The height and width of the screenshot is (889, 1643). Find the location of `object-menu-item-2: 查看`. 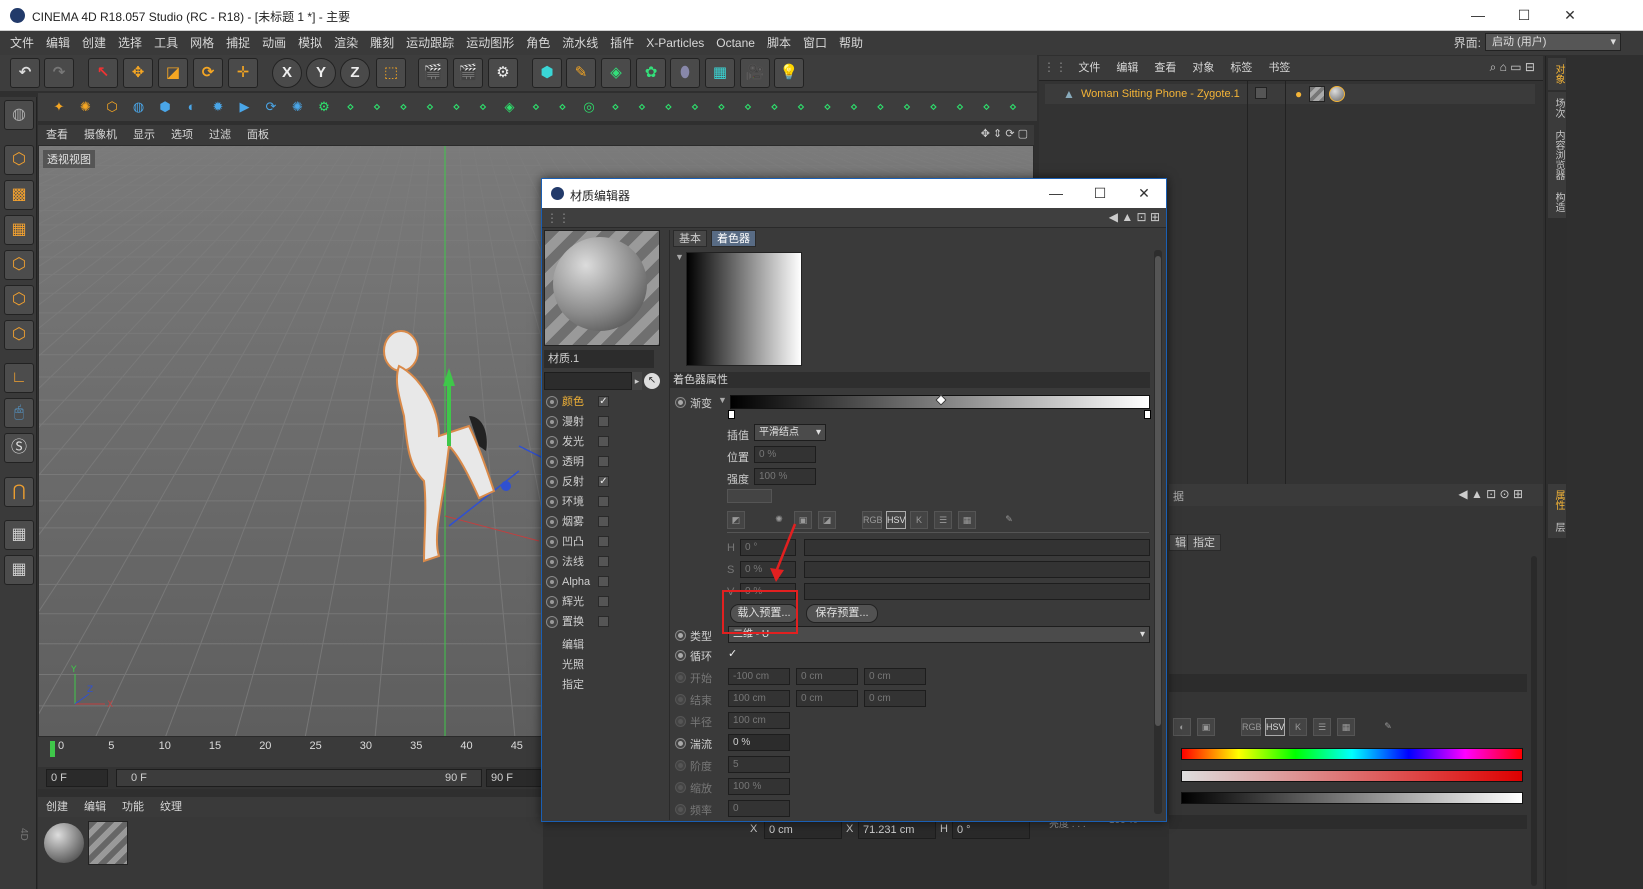

object-menu-item-2: 查看 is located at coordinates (1165, 68).